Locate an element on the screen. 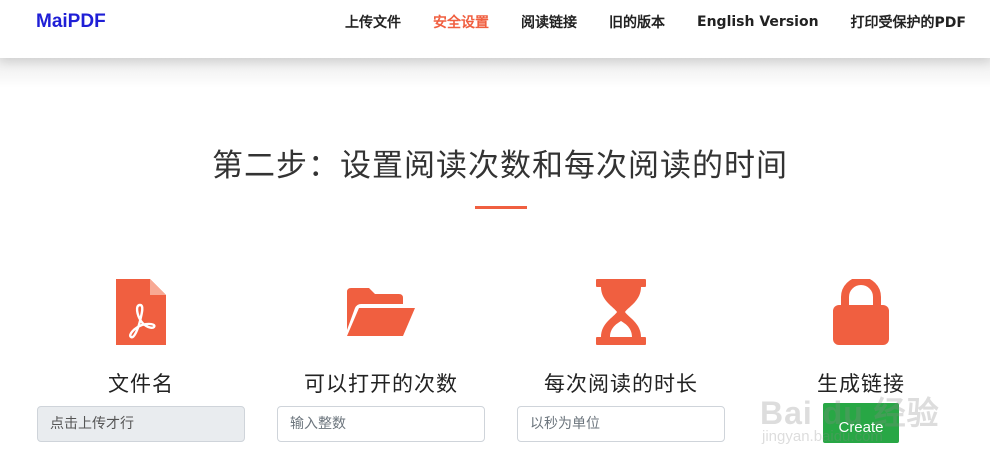 The width and height of the screenshot is (990, 472). hourglass-icon is located at coordinates (621, 312).